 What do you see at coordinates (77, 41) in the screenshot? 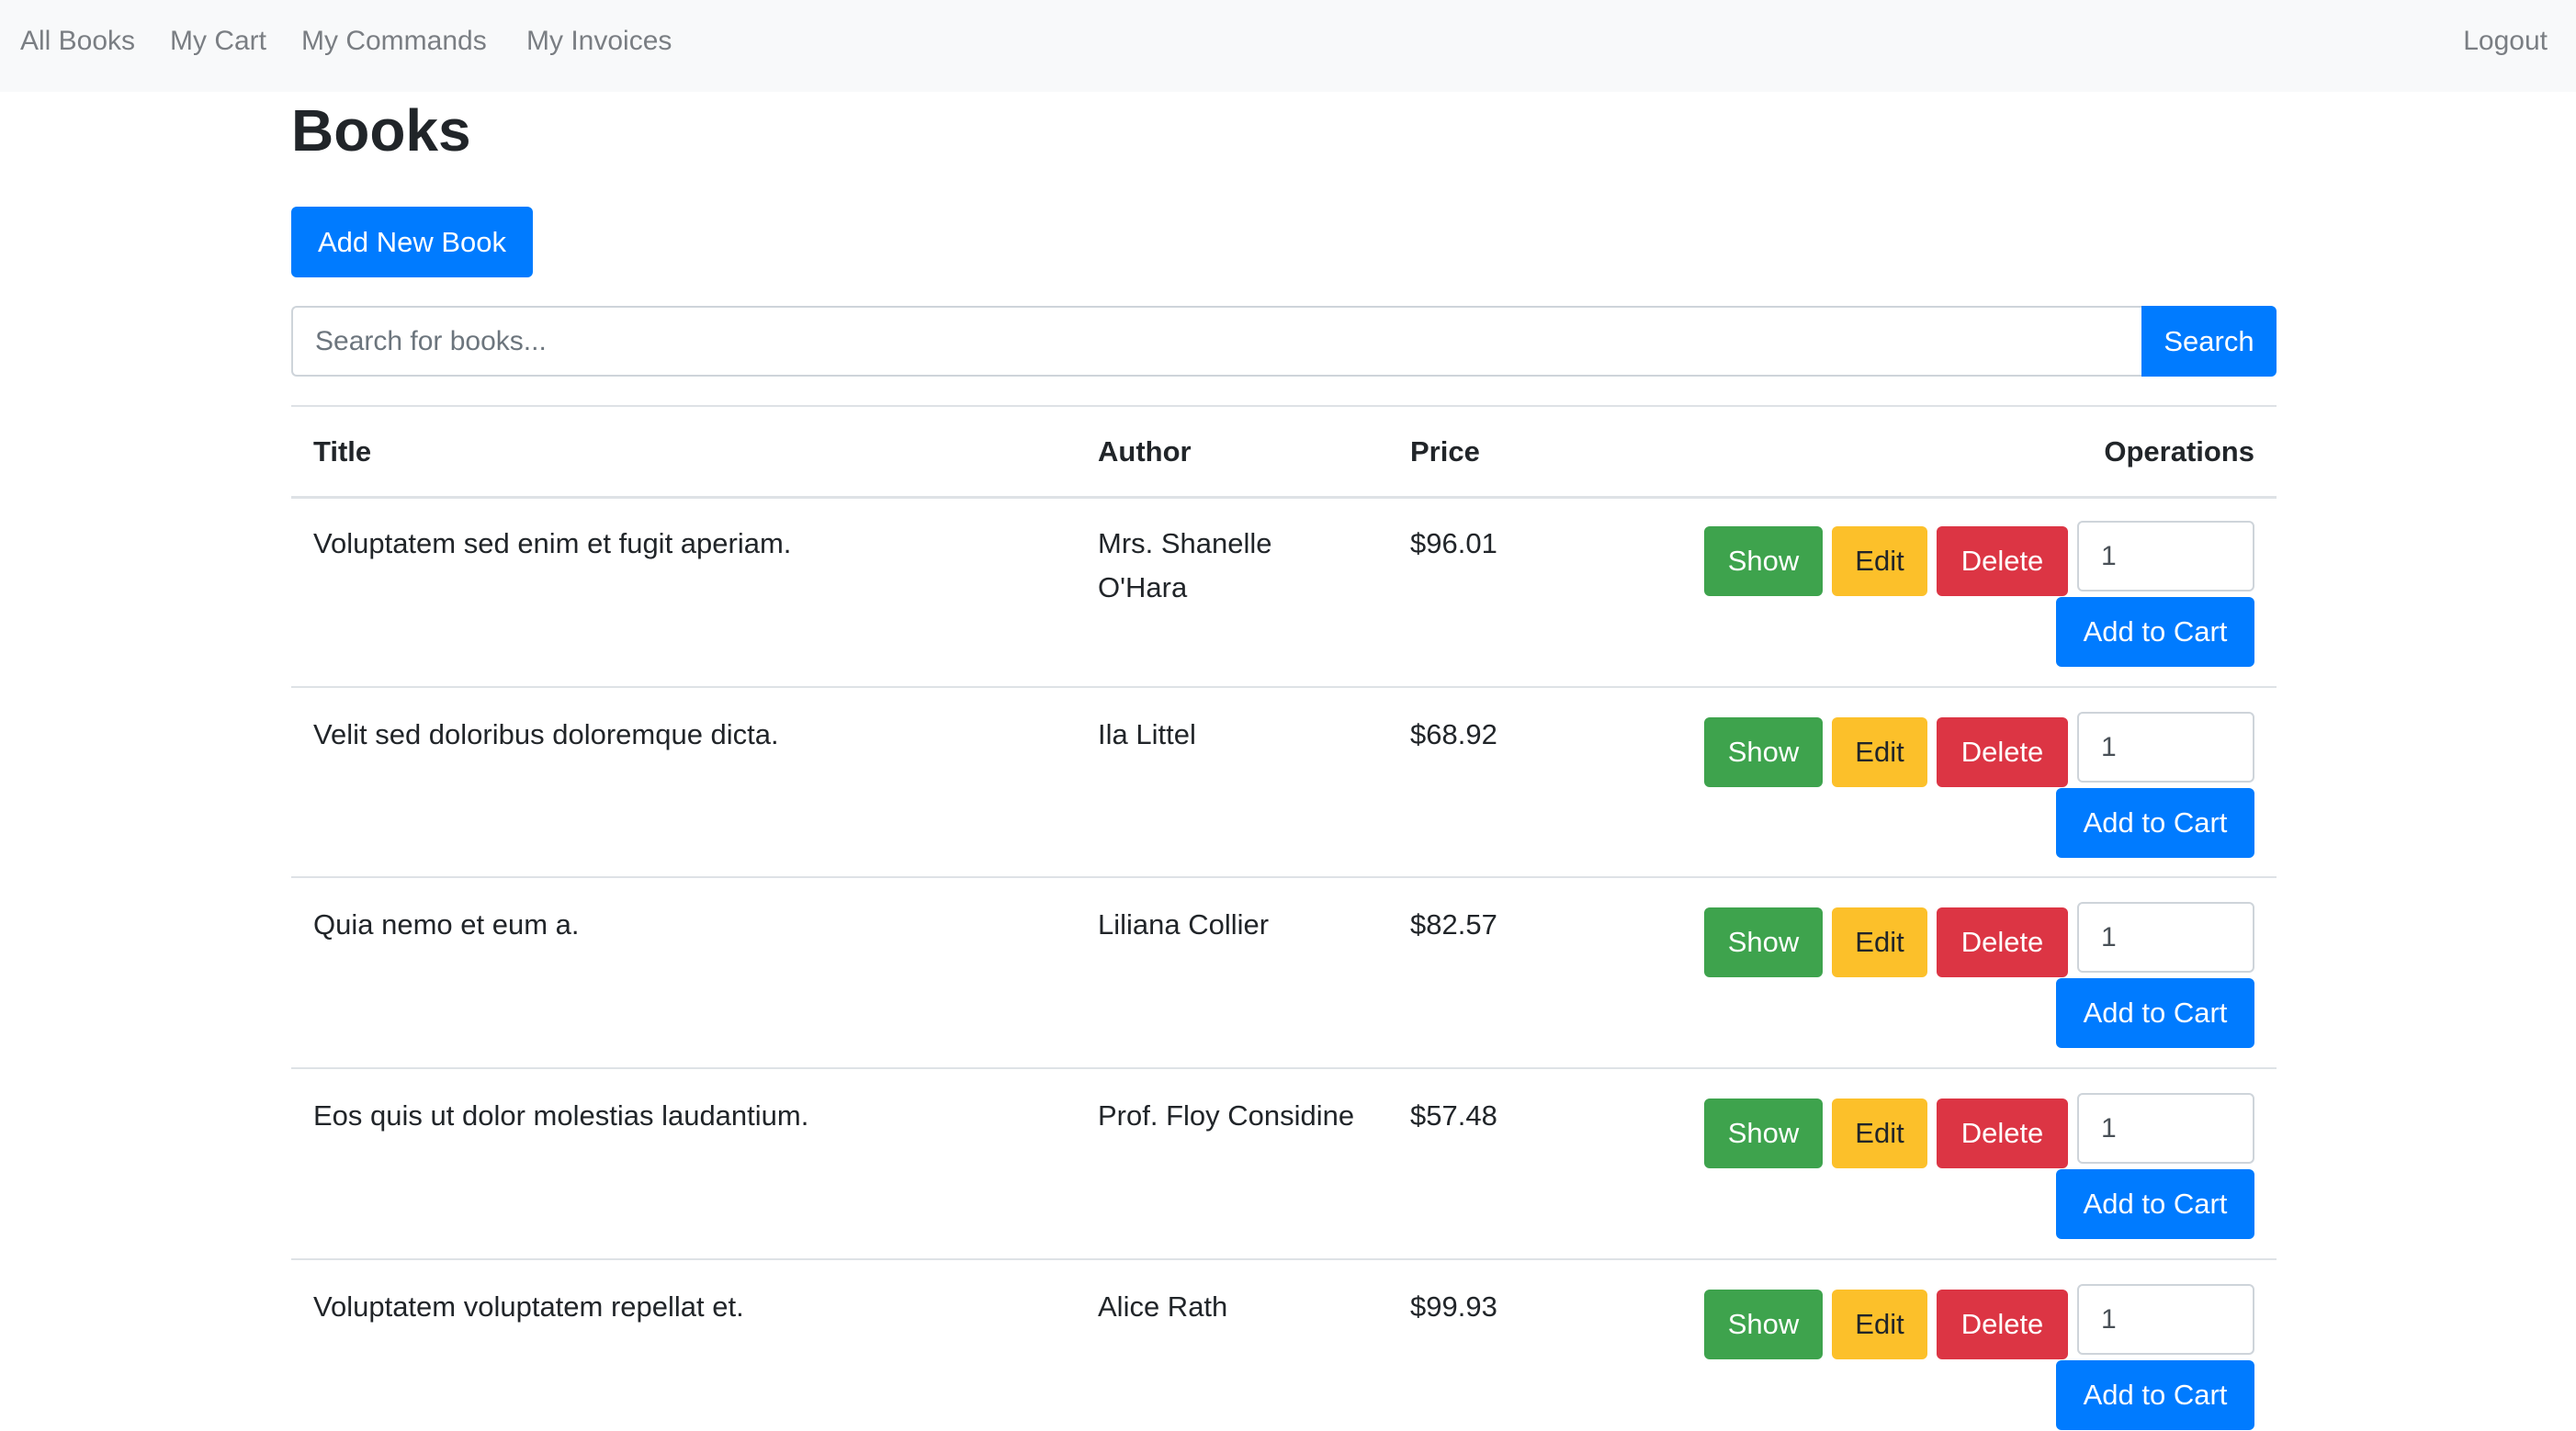
I see `nav-all-books-link: All Books` at bounding box center [77, 41].